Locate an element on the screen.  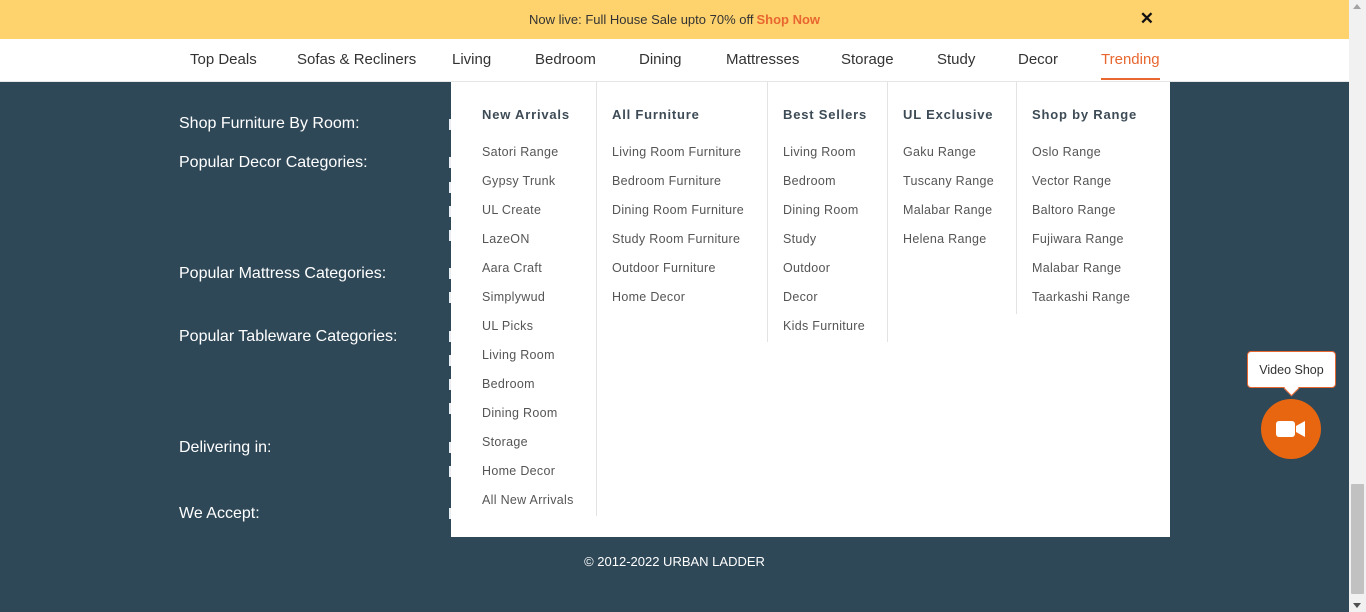
menu-item: Decor is located at coordinates (824, 304).